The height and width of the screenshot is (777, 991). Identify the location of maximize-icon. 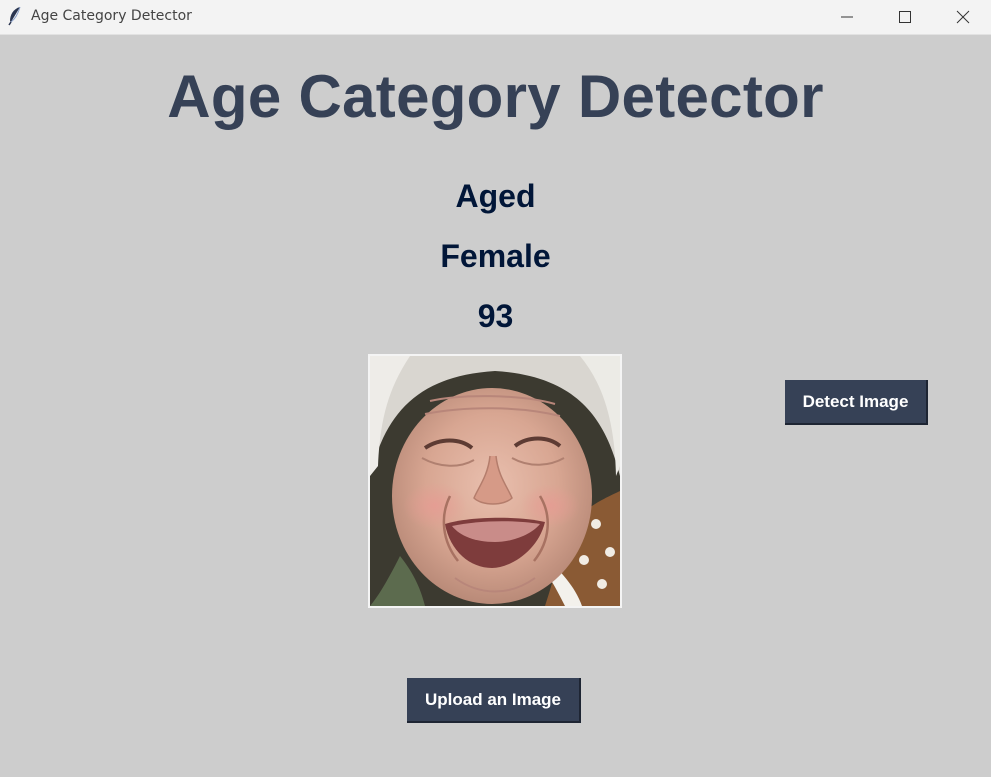
(905, 17).